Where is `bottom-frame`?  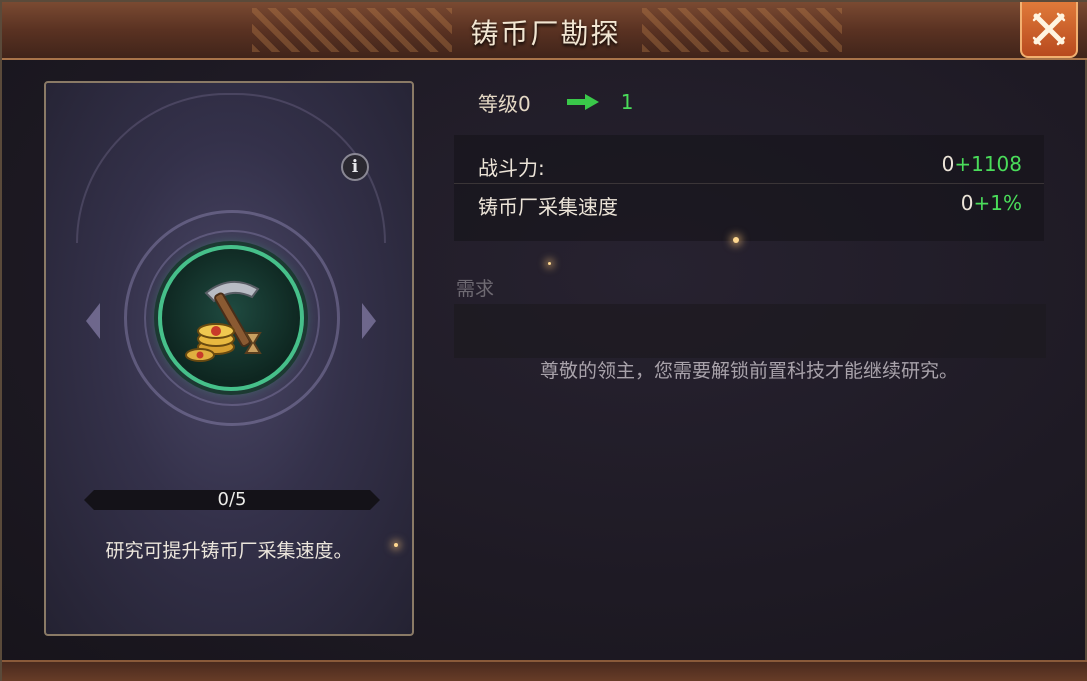 bottom-frame is located at coordinates (544, 670).